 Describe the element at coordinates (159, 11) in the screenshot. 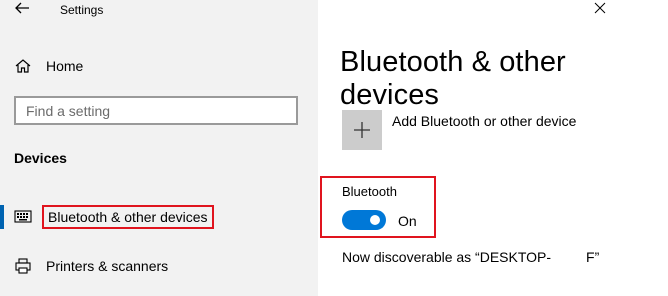

I see `title-bar: Settings` at that location.